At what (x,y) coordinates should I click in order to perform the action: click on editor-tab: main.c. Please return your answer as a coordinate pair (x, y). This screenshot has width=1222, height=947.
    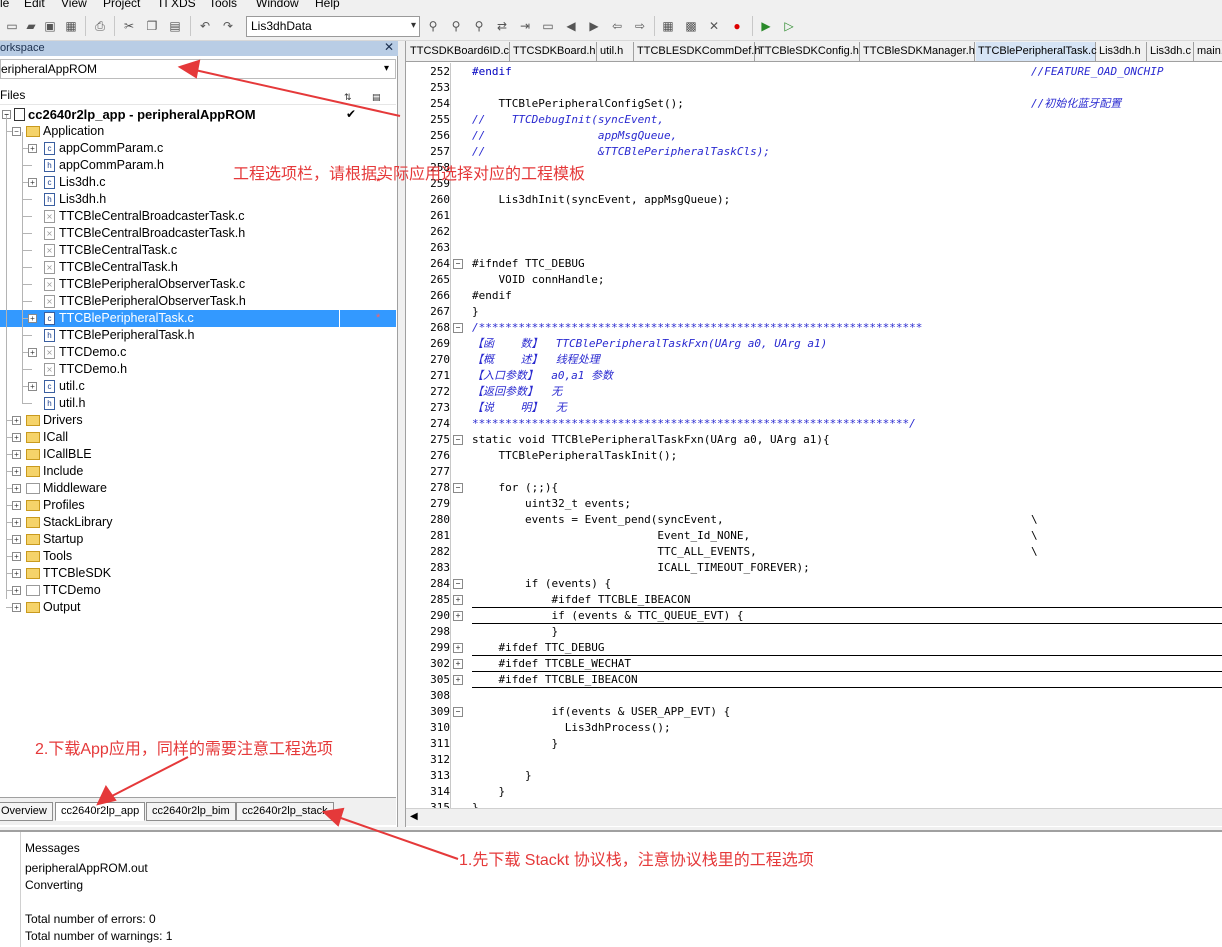
    Looking at the image, I should click on (1208, 51).